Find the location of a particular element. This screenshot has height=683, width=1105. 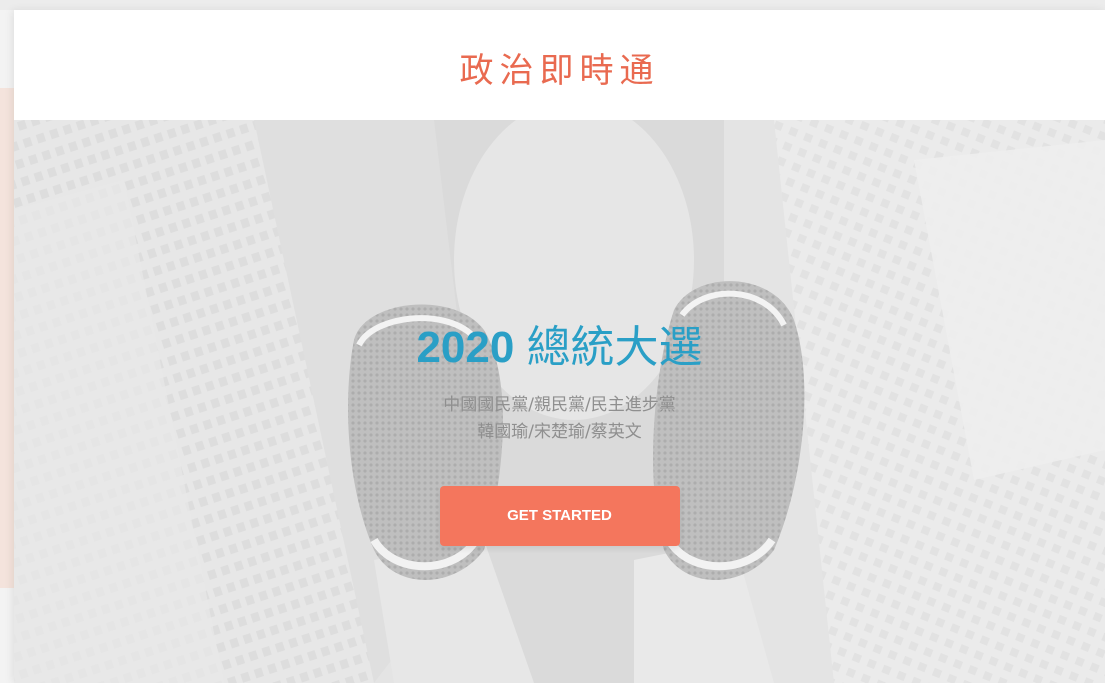

hero-title: 2020 總統大選 is located at coordinates (559, 348).